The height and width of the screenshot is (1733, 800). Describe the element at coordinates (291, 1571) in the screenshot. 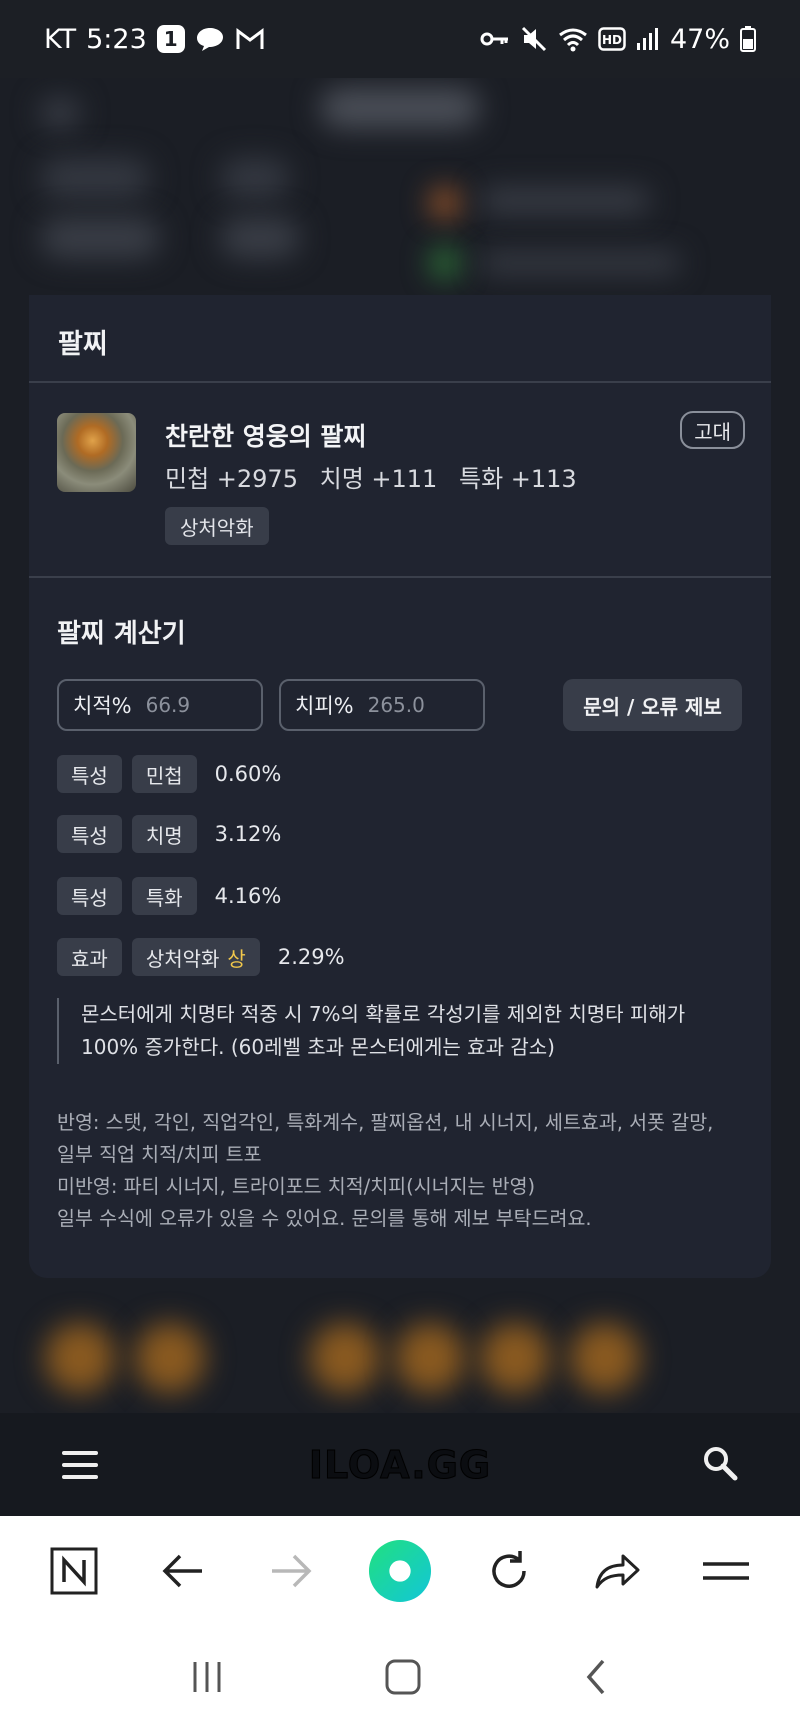

I see `forward-arrow-icon` at that location.